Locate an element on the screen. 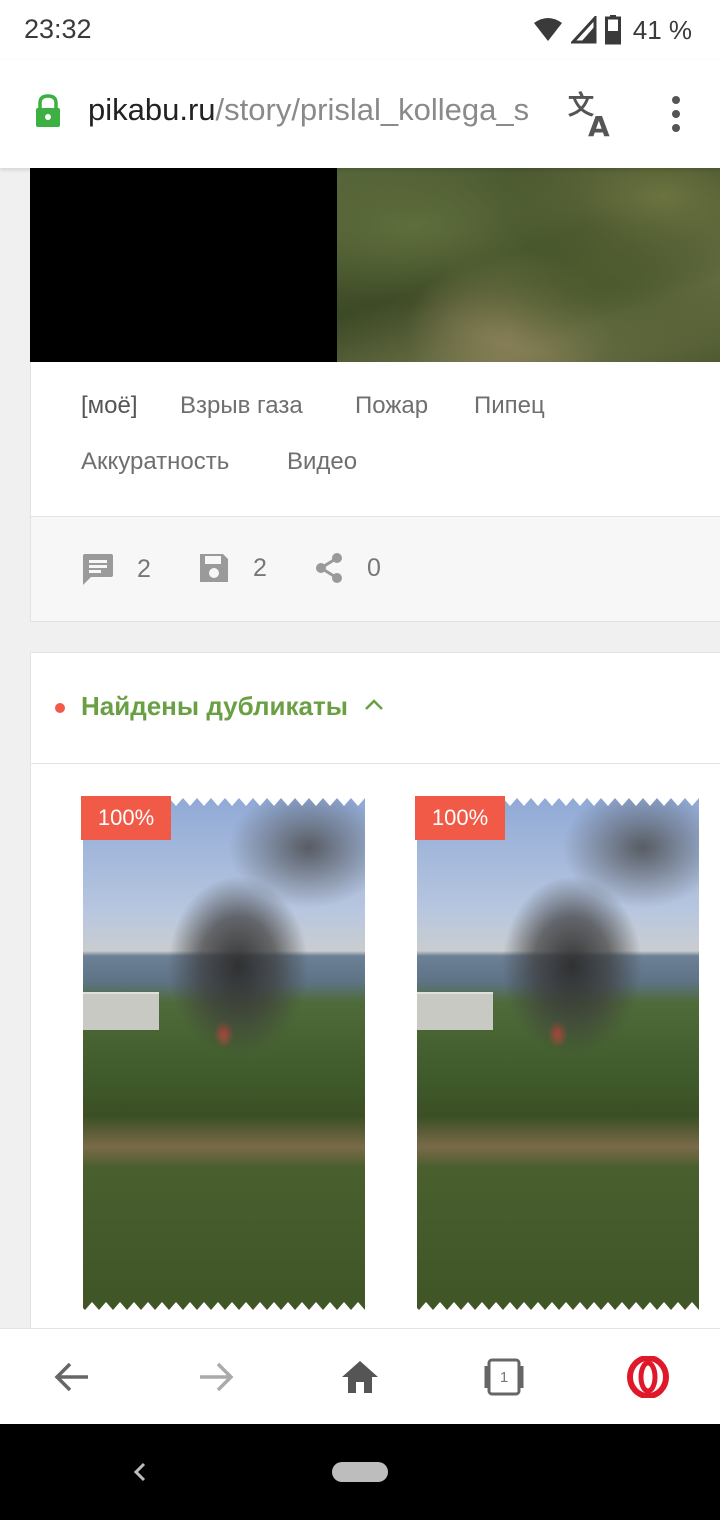  comments-count: 2 is located at coordinates (144, 568).